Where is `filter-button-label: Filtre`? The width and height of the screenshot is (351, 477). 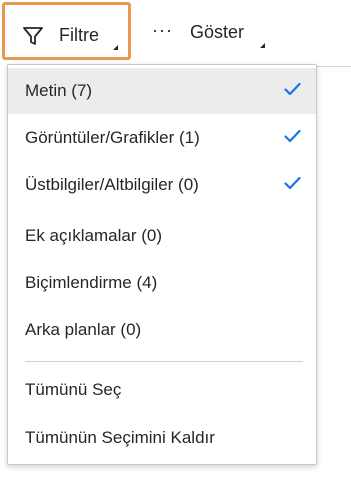
filter-button-label: Filtre is located at coordinates (79, 35).